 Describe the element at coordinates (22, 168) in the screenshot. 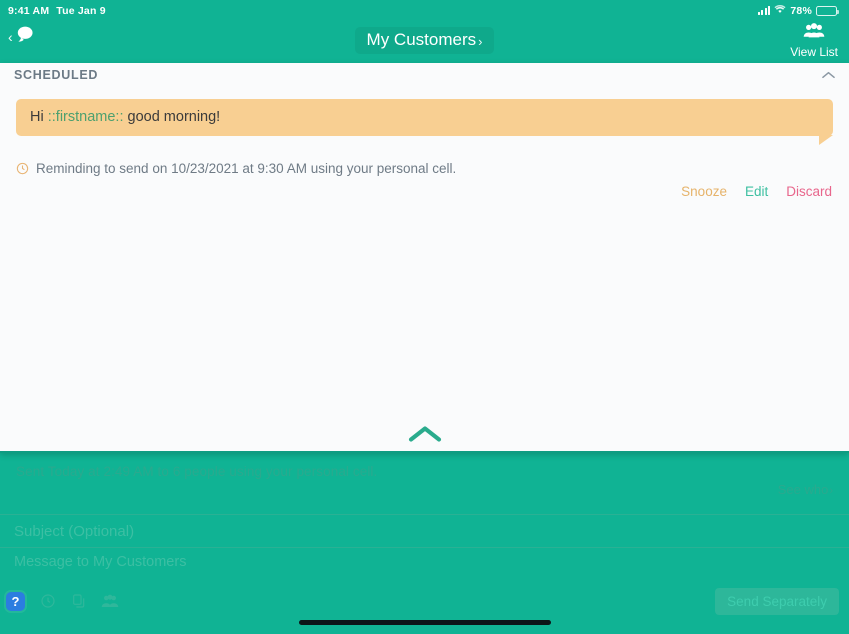

I see `clock-icon` at that location.